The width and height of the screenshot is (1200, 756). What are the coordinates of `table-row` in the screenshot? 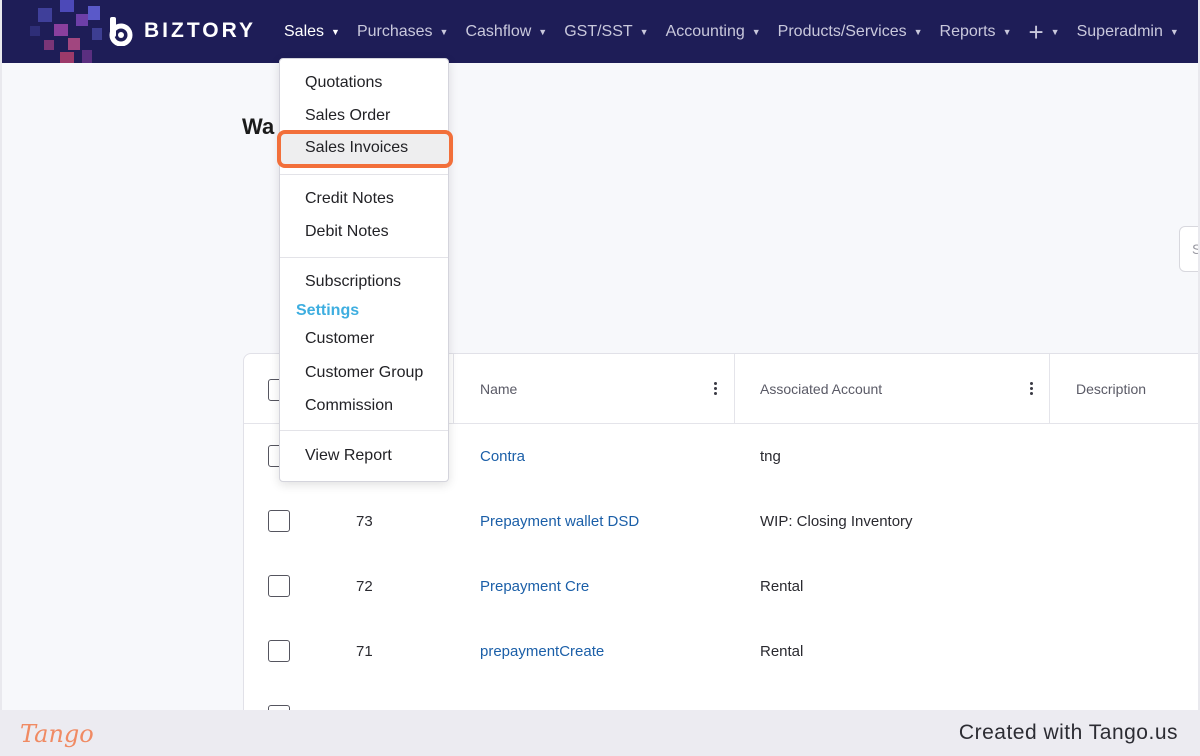 It's located at (721, 697).